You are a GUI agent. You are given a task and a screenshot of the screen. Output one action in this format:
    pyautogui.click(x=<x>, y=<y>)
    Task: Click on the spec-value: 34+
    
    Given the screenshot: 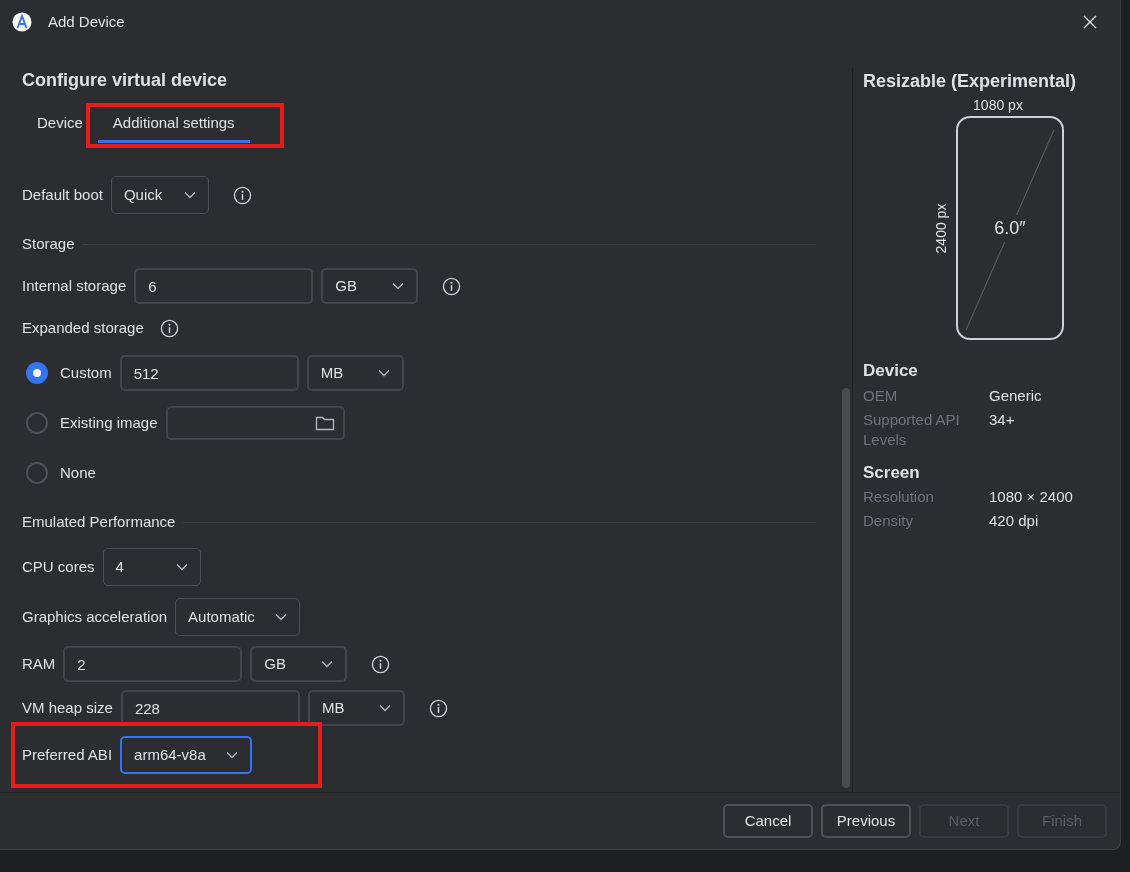 What is the action you would take?
    pyautogui.click(x=1002, y=419)
    